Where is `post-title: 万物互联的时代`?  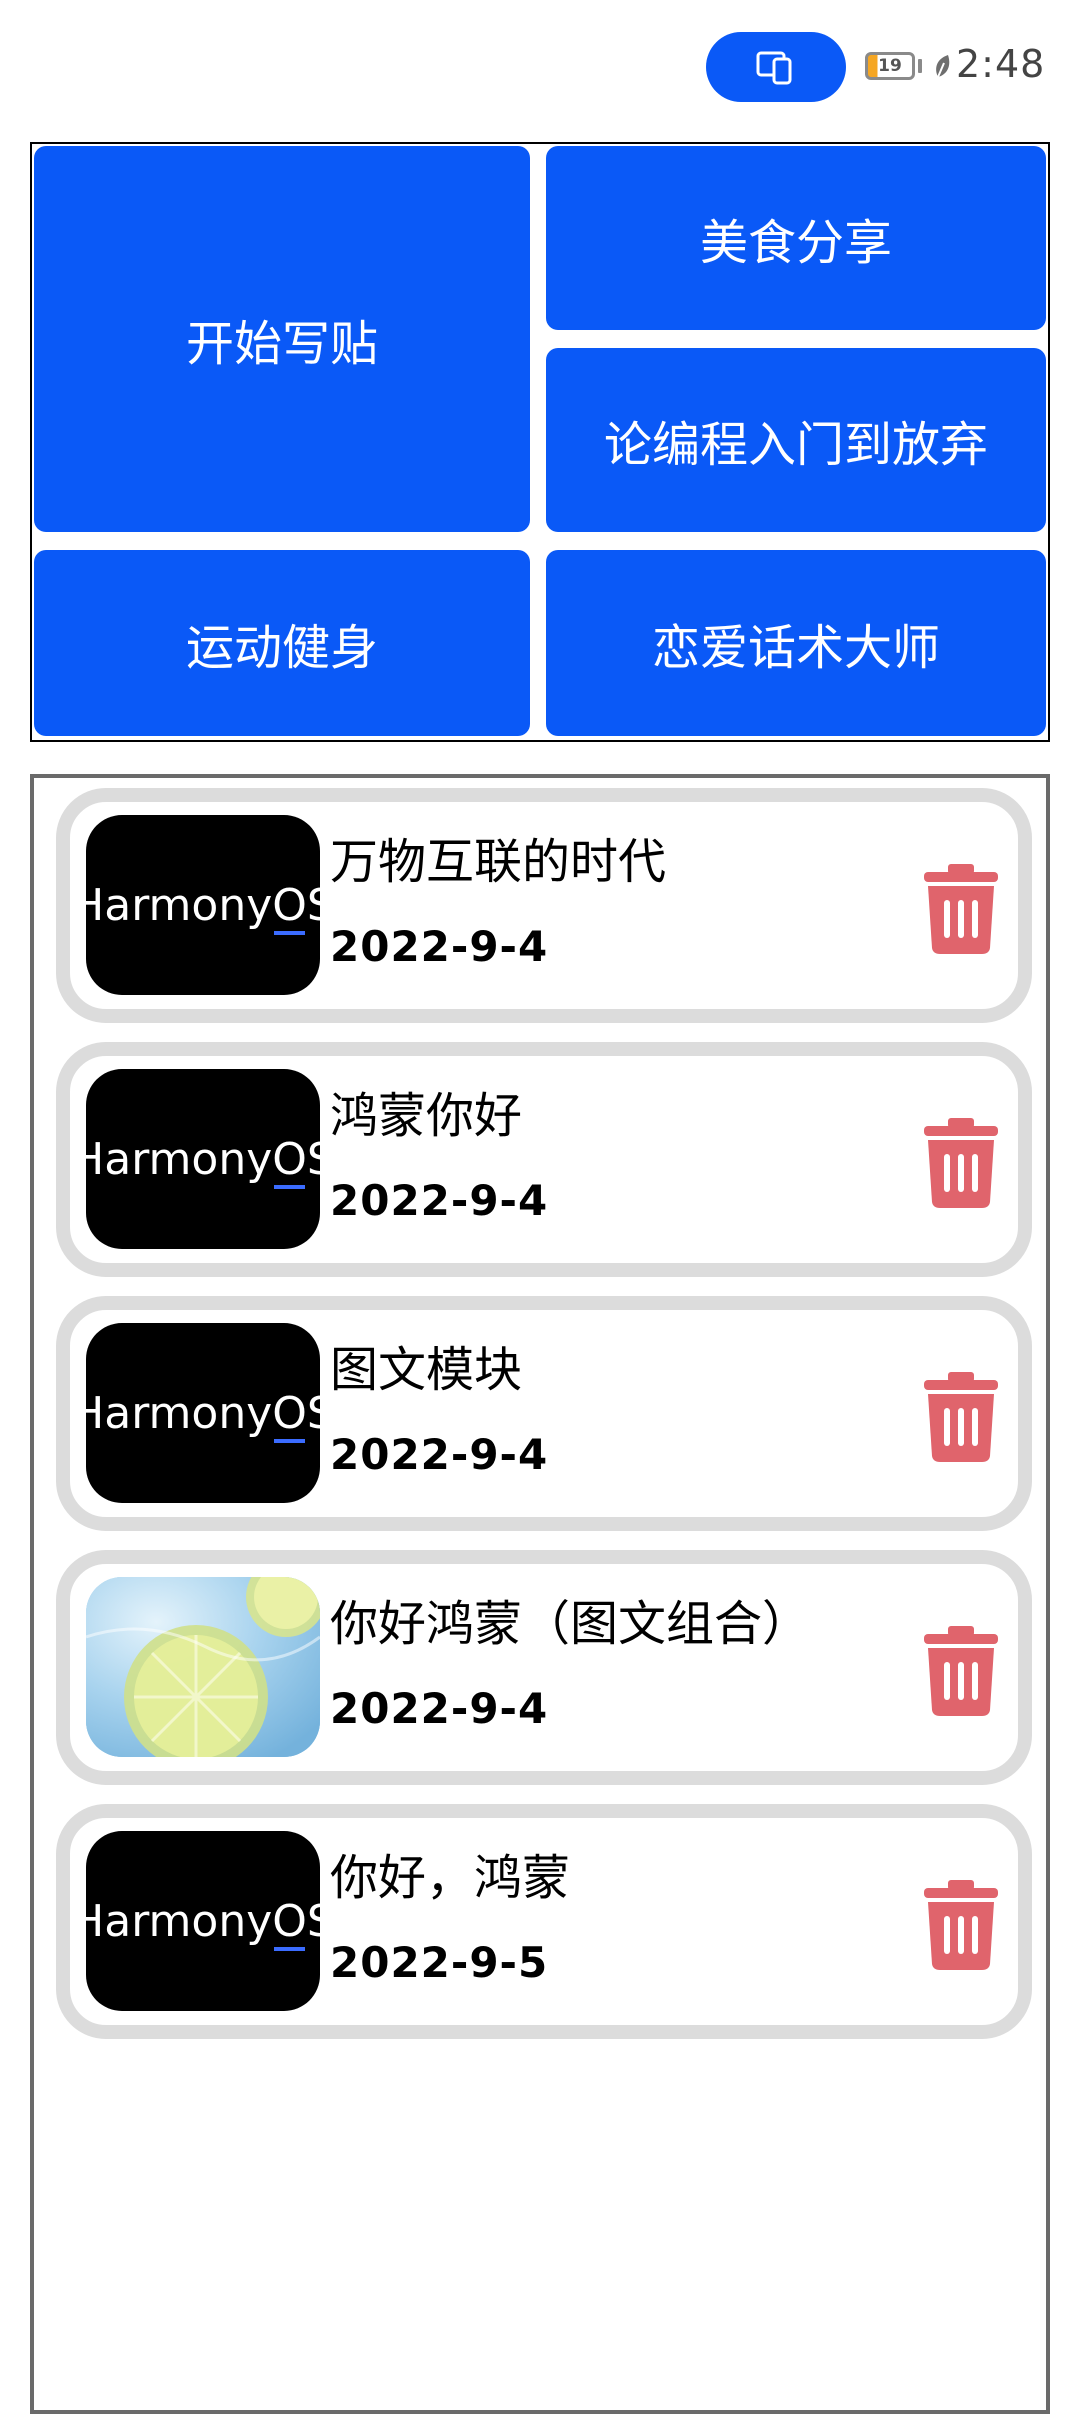
post-title: 万物互联的时代 is located at coordinates (498, 862).